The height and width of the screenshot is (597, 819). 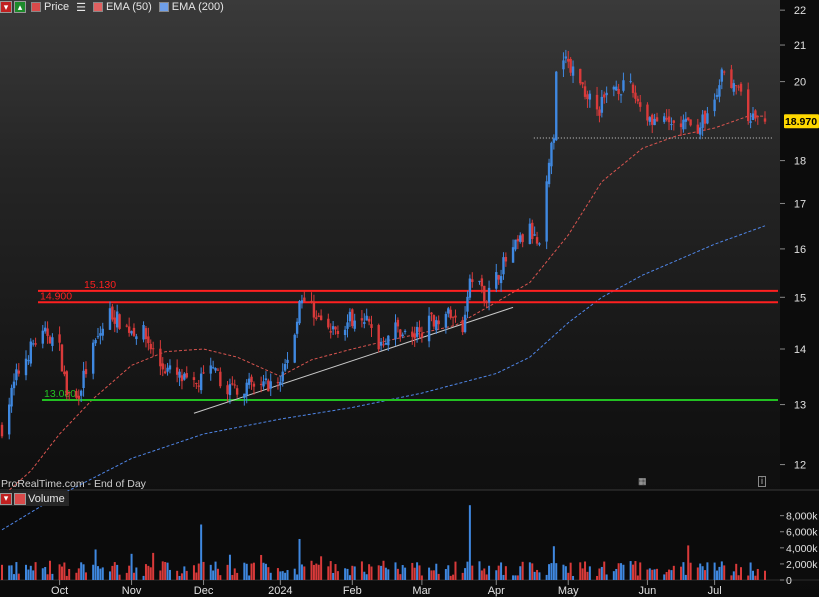 I want to click on info-icon: i, so click(x=762, y=481).